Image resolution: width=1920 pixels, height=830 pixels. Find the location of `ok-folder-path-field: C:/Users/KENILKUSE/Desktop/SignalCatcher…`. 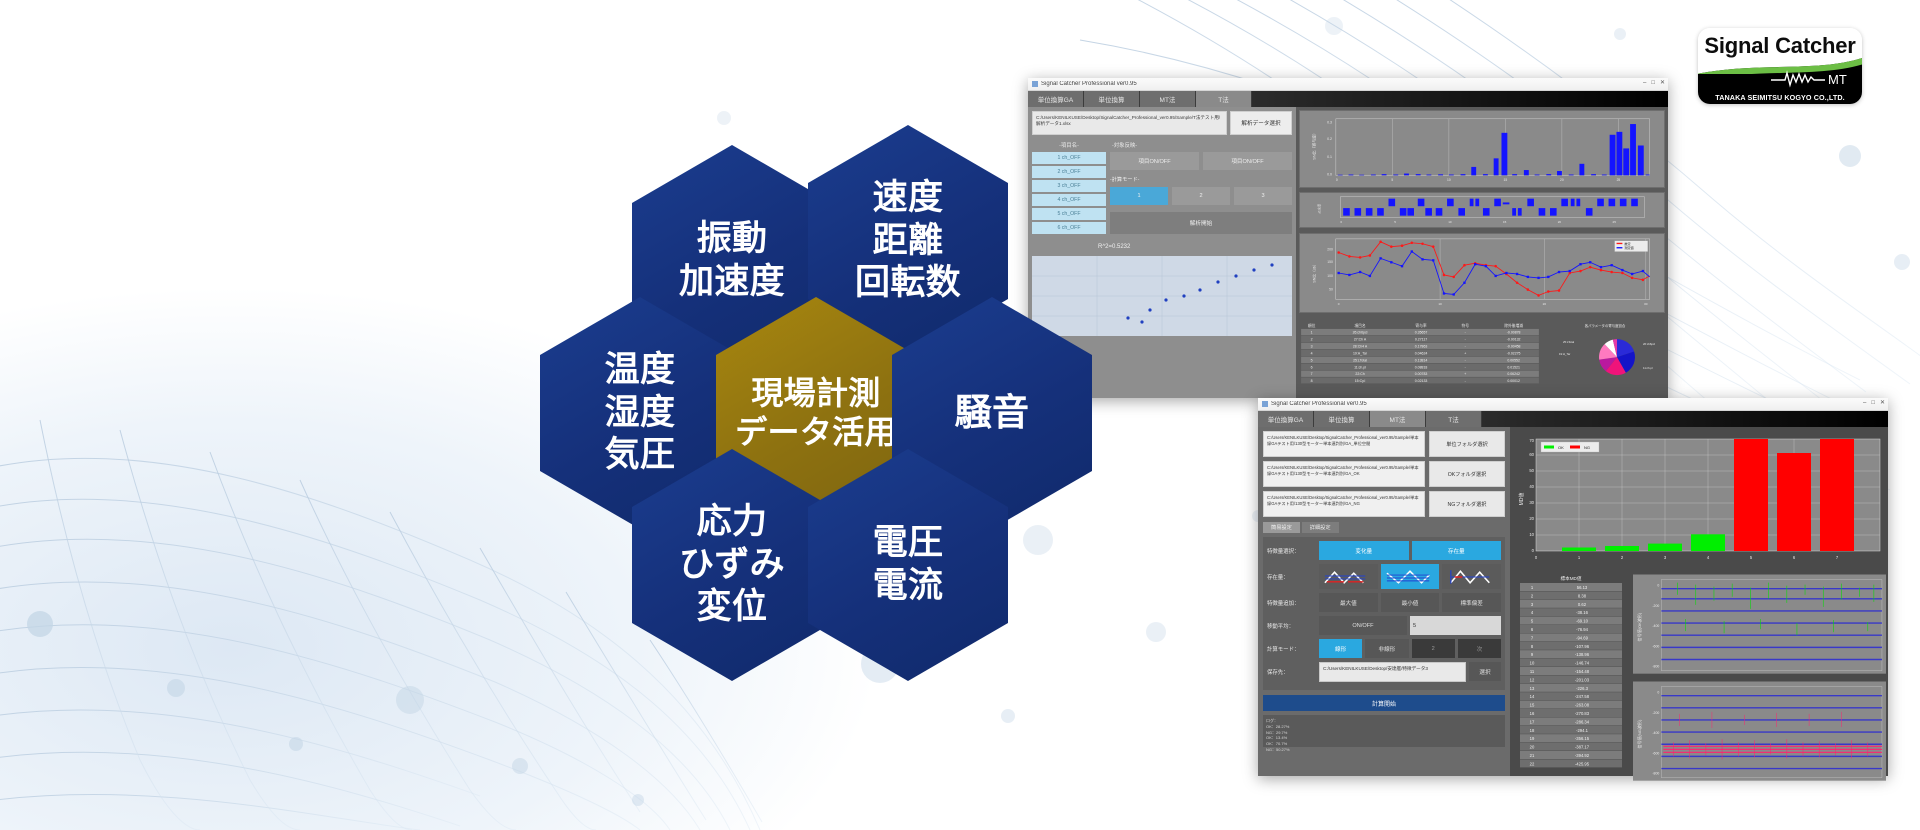

ok-folder-path-field: C:/Users/KENILKUSE/Desktop/SignalCatcher… is located at coordinates (1344, 474).